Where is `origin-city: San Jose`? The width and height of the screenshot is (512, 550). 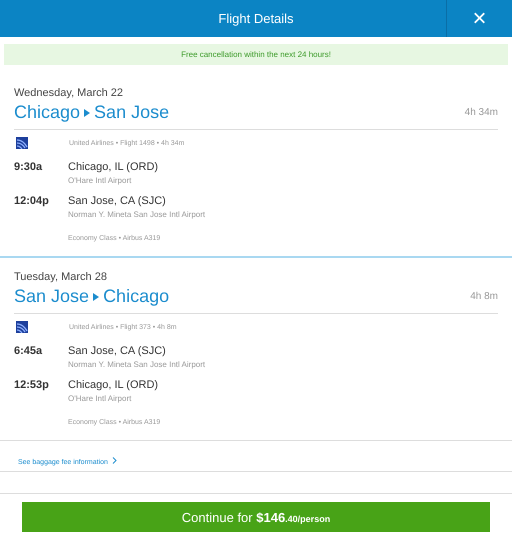
origin-city: San Jose is located at coordinates (52, 296).